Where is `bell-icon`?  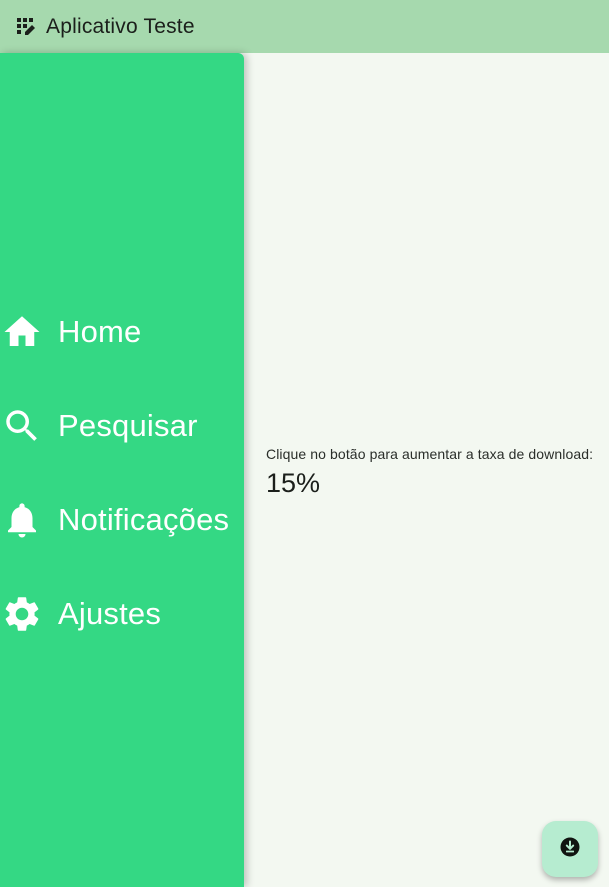 bell-icon is located at coordinates (22, 520).